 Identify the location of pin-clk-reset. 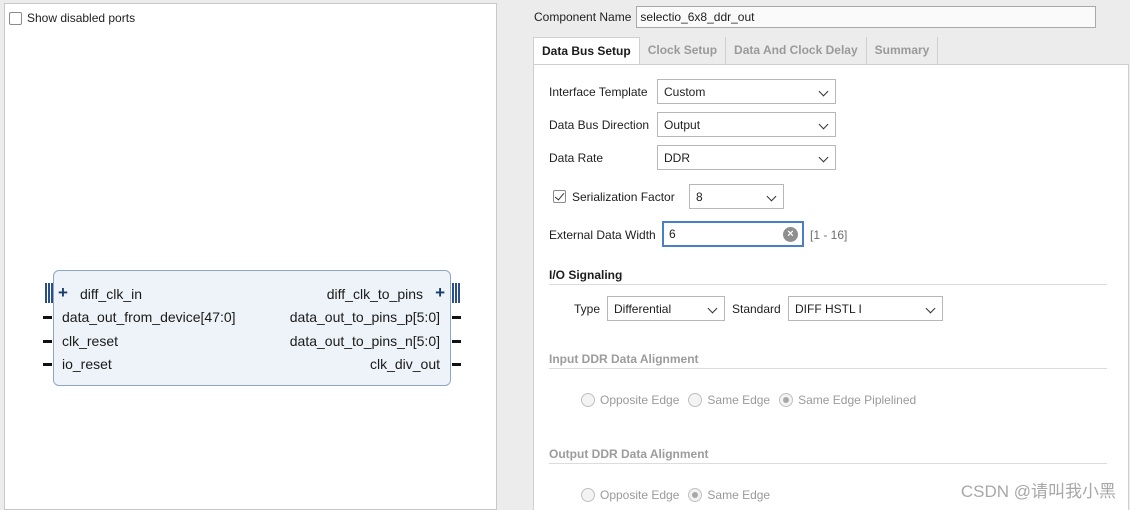
(47, 341).